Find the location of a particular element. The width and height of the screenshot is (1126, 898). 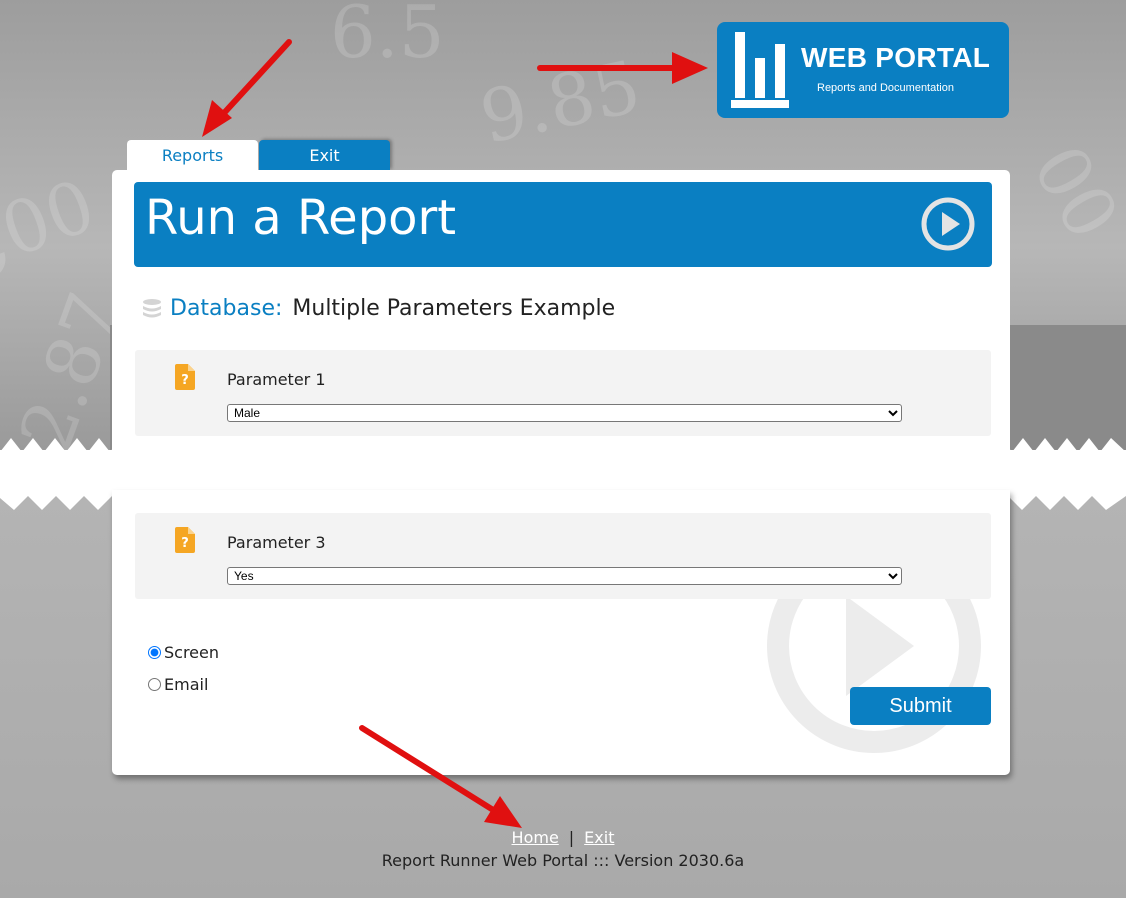

play-circle-icon is located at coordinates (948, 224).